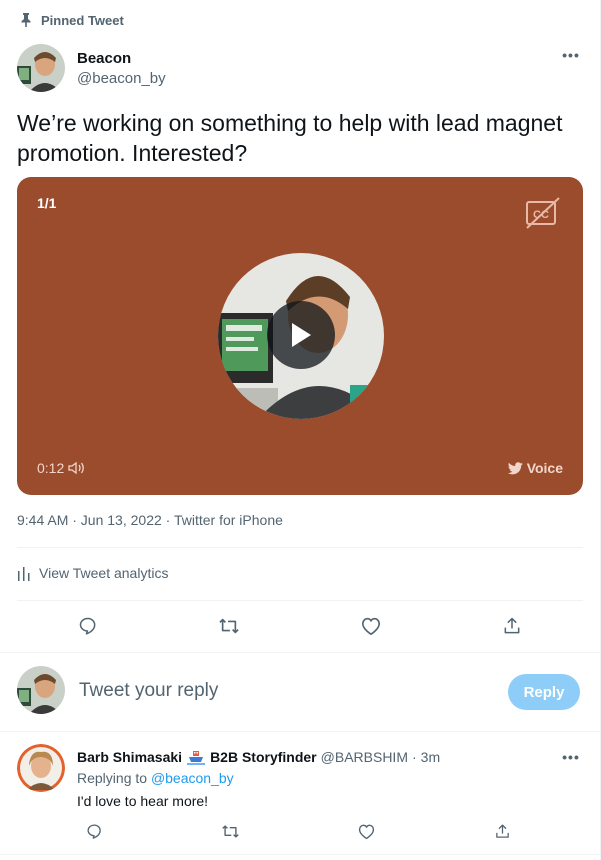 The width and height of the screenshot is (601, 860). Describe the element at coordinates (364, 757) in the screenshot. I see `reply-author-handle: @BARBSHIM` at that location.